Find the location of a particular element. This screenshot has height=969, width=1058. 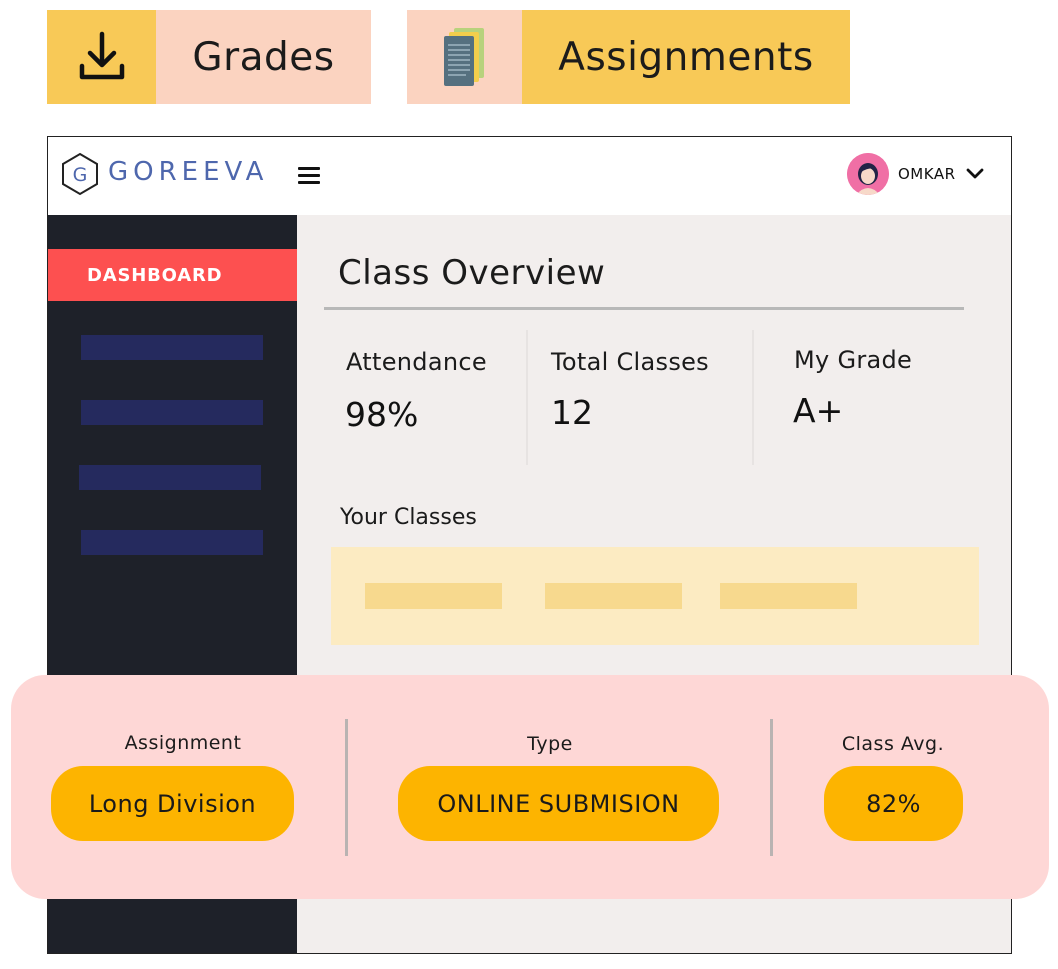

classes-list is located at coordinates (655, 596).